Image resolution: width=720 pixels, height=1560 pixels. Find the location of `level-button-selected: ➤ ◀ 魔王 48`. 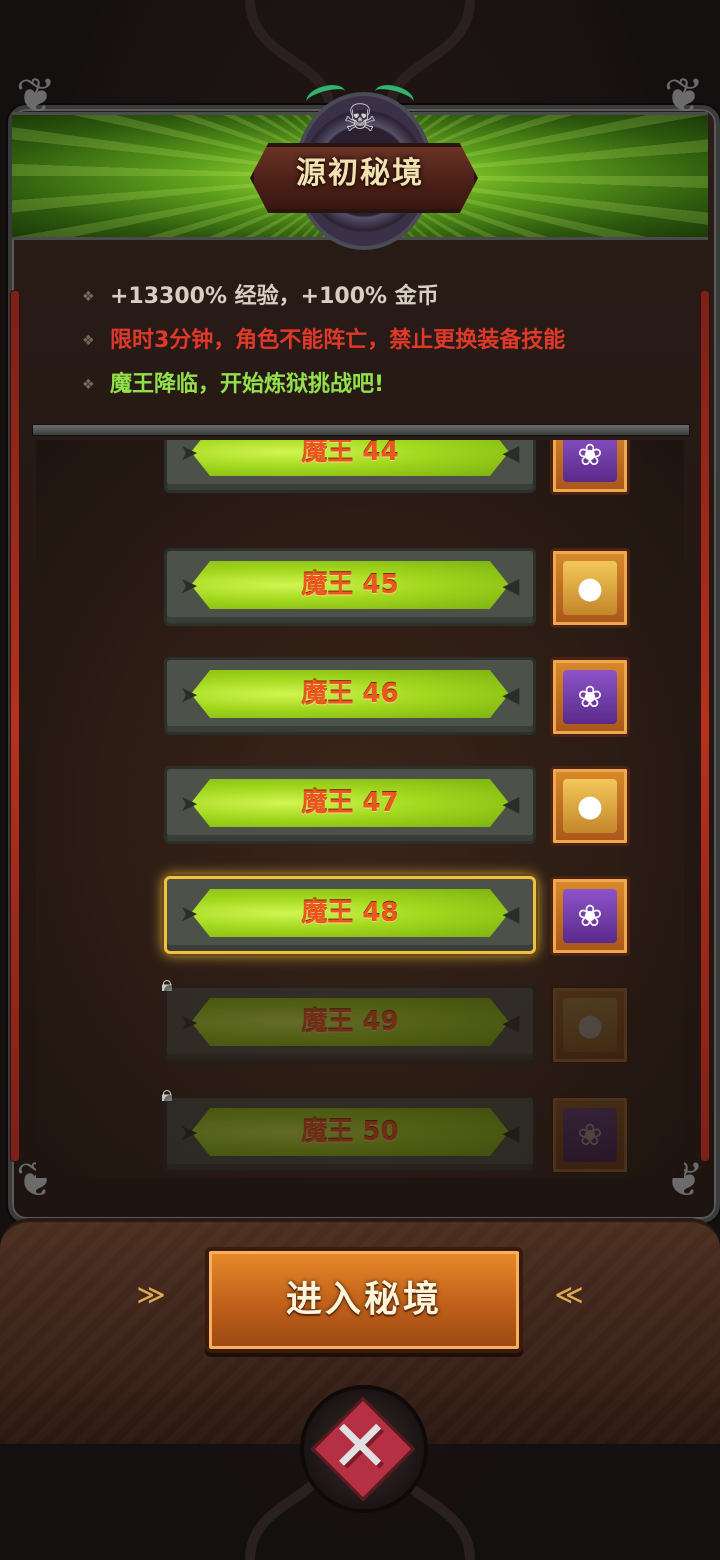

level-button-selected: ➤ ◀ 魔王 48 is located at coordinates (350, 915).